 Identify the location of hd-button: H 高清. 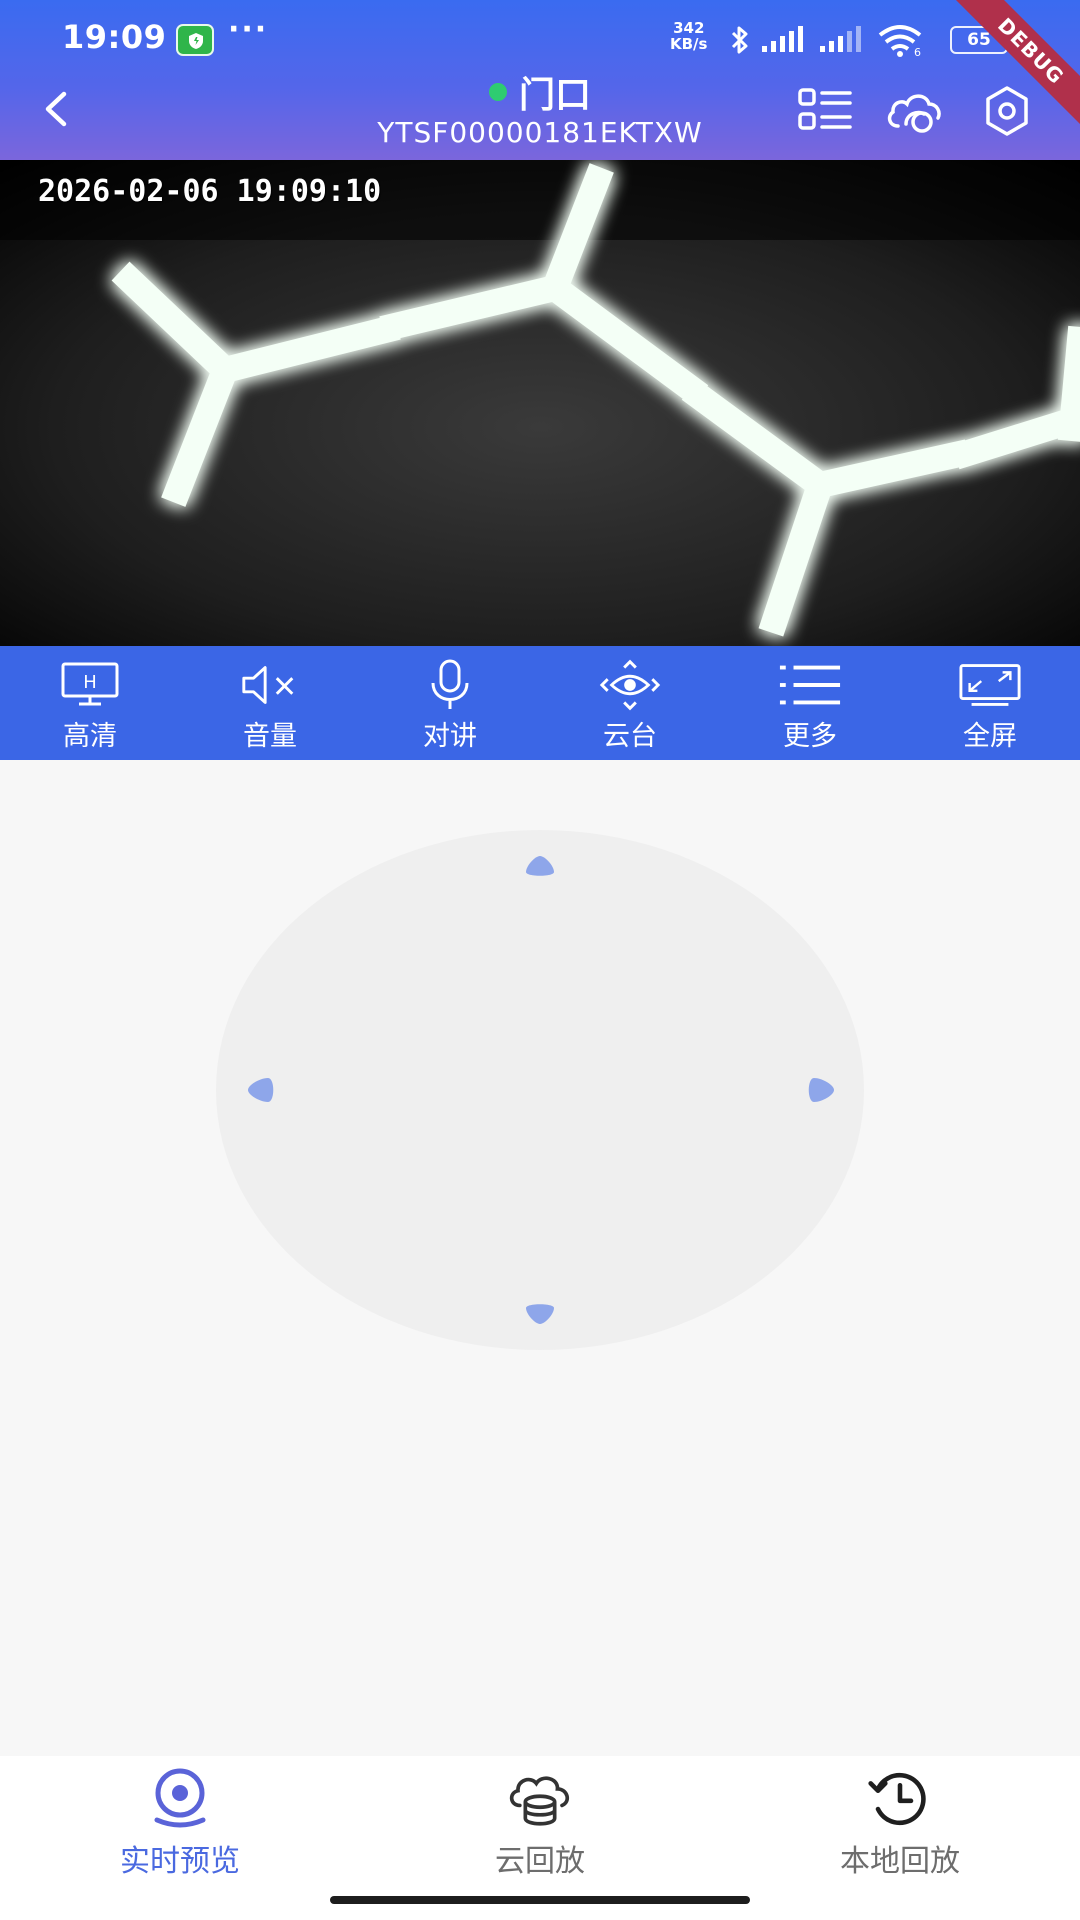
(90, 703).